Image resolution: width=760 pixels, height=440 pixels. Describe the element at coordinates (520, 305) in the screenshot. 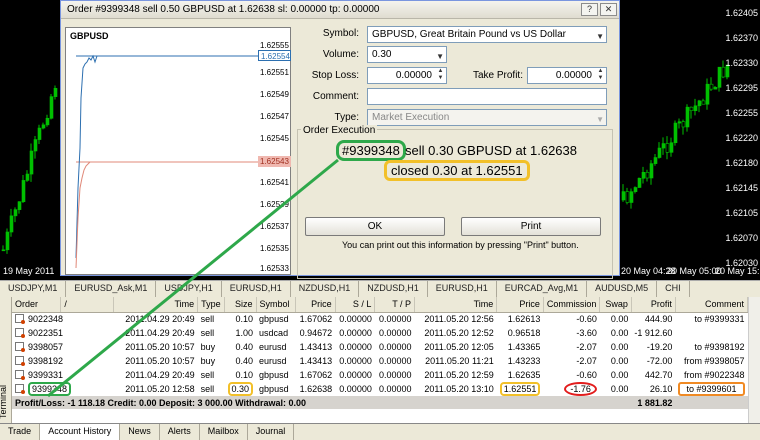

I see `col-close-price: Price` at that location.